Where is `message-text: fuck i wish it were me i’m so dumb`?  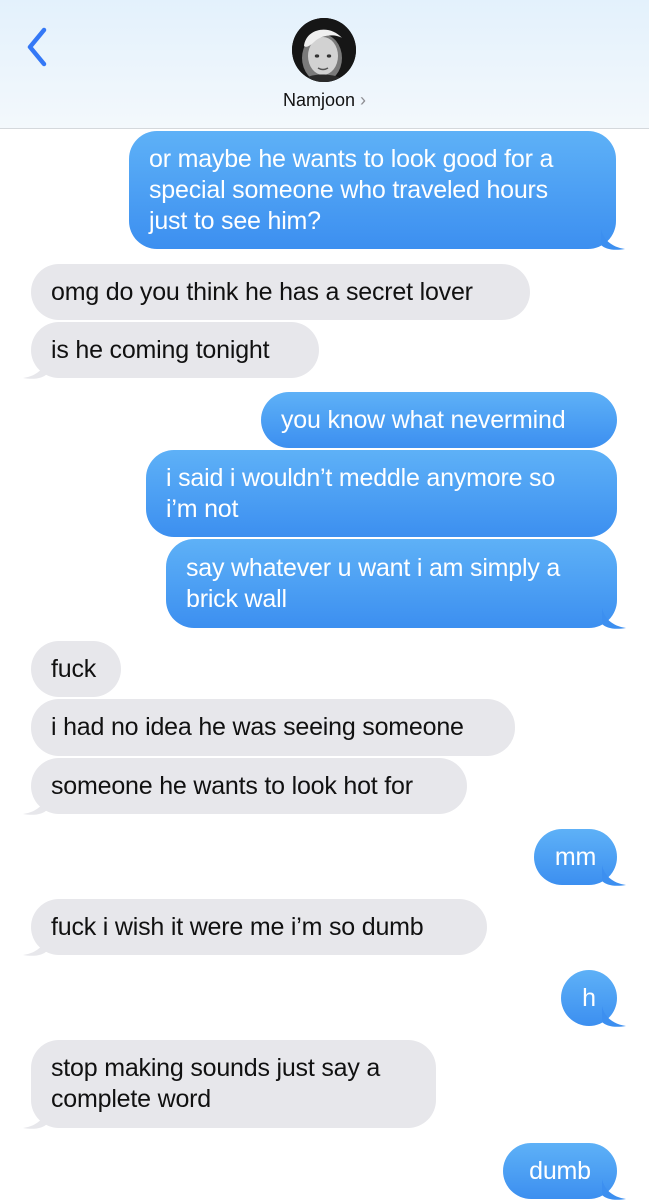 message-text: fuck i wish it were me i’m so dumb is located at coordinates (237, 926).